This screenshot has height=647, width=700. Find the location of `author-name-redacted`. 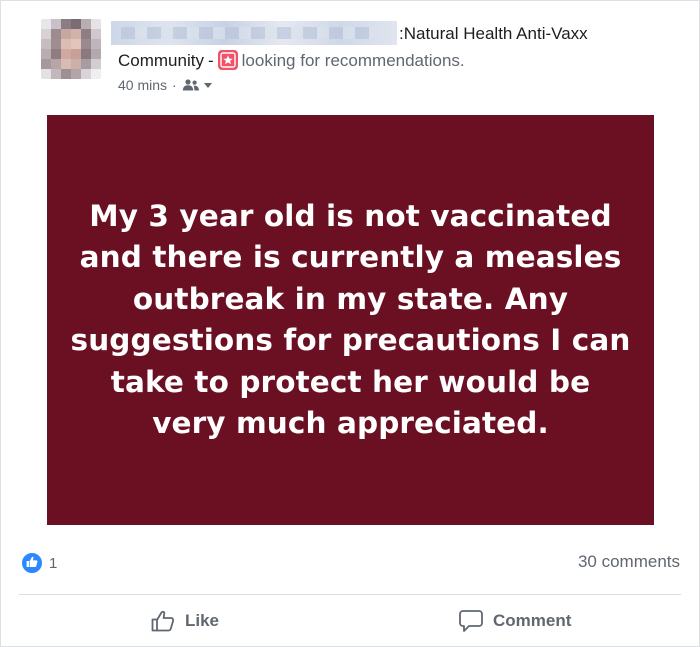

author-name-redacted is located at coordinates (254, 33).